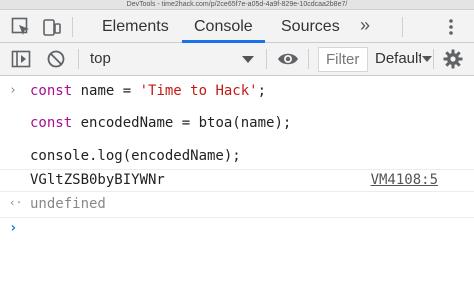 Image resolution: width=474 pixels, height=298 pixels. What do you see at coordinates (13, 228) in the screenshot?
I see `prompt-chevron-icon: ›` at bounding box center [13, 228].